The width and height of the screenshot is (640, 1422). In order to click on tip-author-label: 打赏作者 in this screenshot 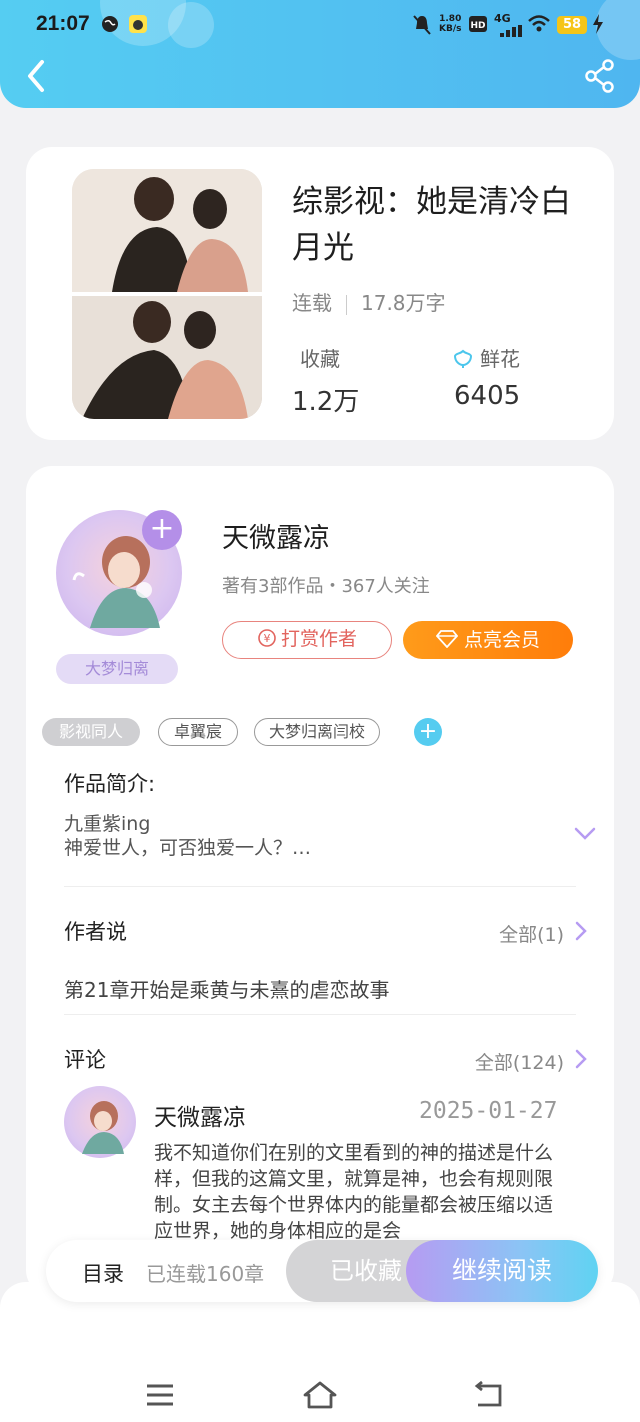, I will do `click(318, 639)`.